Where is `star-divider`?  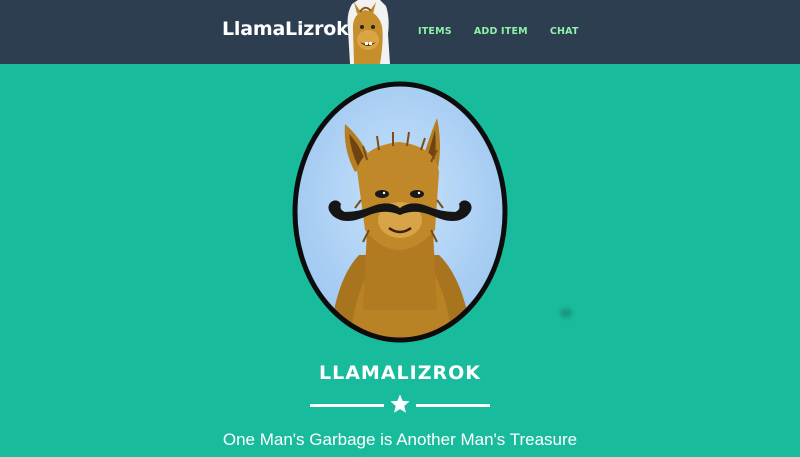 star-divider is located at coordinates (400, 405).